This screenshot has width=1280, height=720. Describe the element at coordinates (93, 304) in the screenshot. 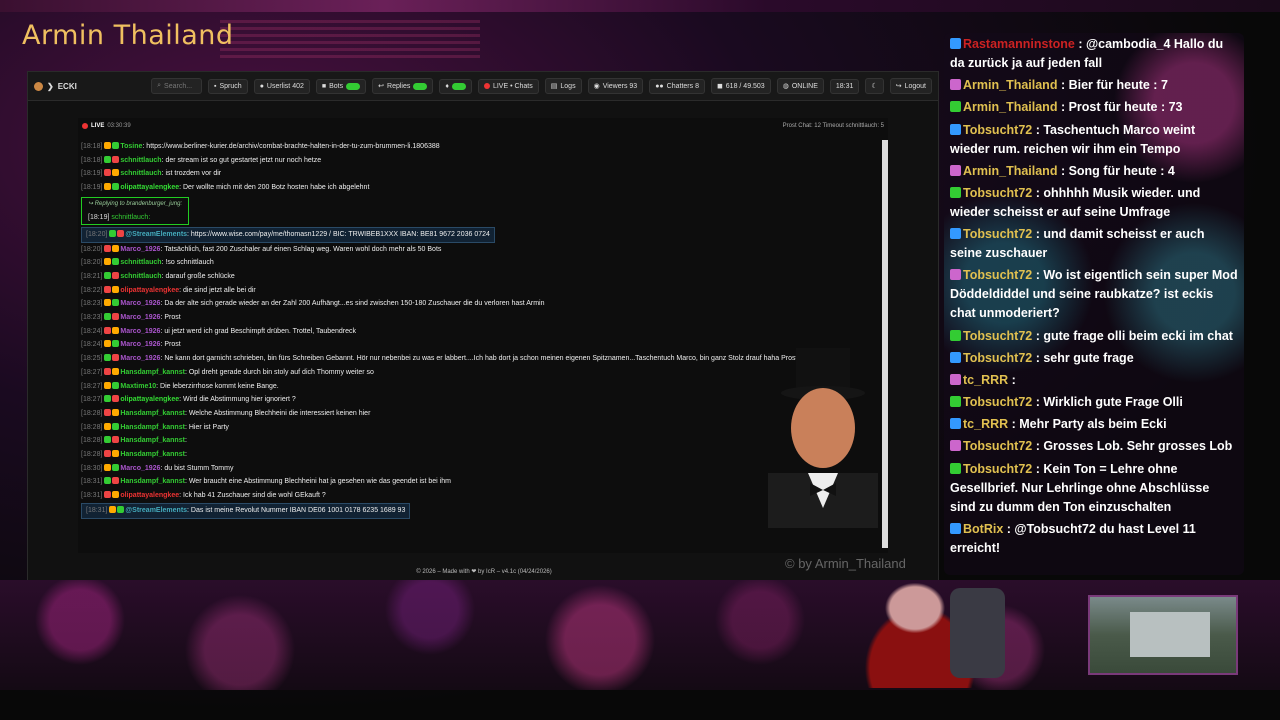

I see `message-timestamp: [18:23]` at that location.